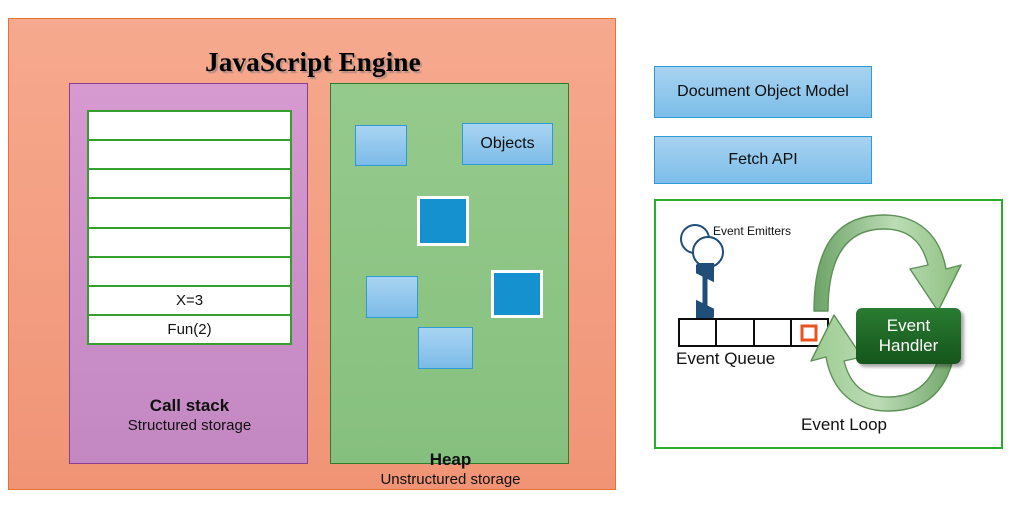 The height and width of the screenshot is (518, 1024). What do you see at coordinates (763, 160) in the screenshot?
I see `fetch-api-box: Fetch API` at bounding box center [763, 160].